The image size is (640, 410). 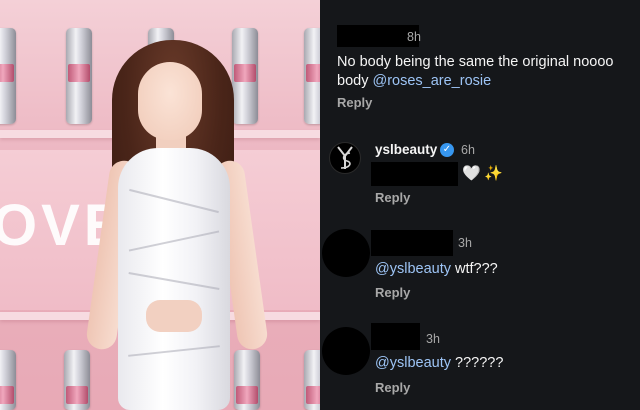 I want to click on comment-username: yslbeauty, so click(x=406, y=149).